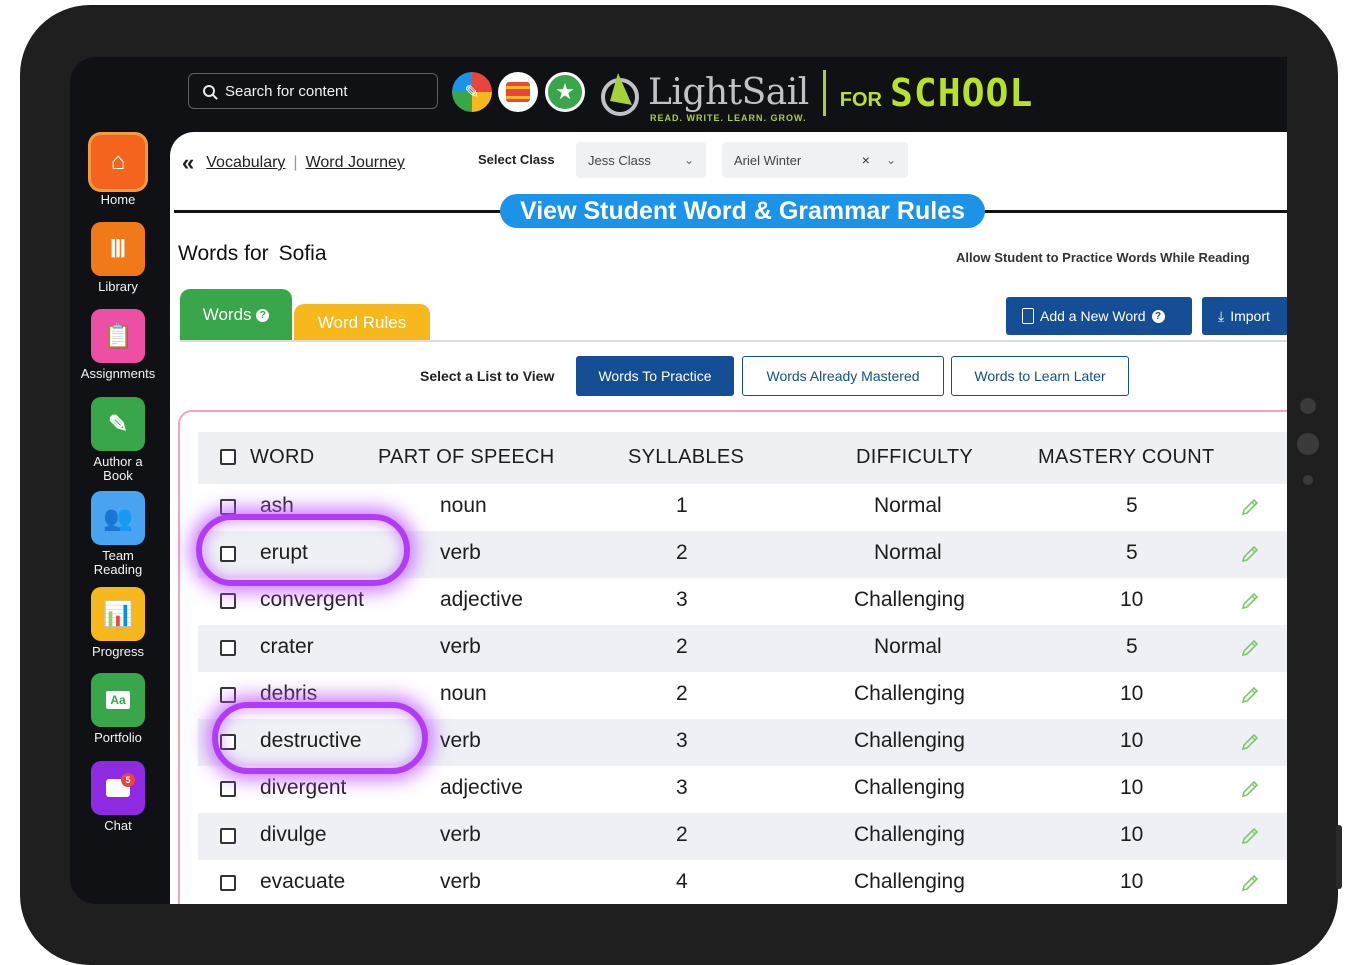 The height and width of the screenshot is (965, 1346). I want to click on search-placeholder: Search for content, so click(286, 91).